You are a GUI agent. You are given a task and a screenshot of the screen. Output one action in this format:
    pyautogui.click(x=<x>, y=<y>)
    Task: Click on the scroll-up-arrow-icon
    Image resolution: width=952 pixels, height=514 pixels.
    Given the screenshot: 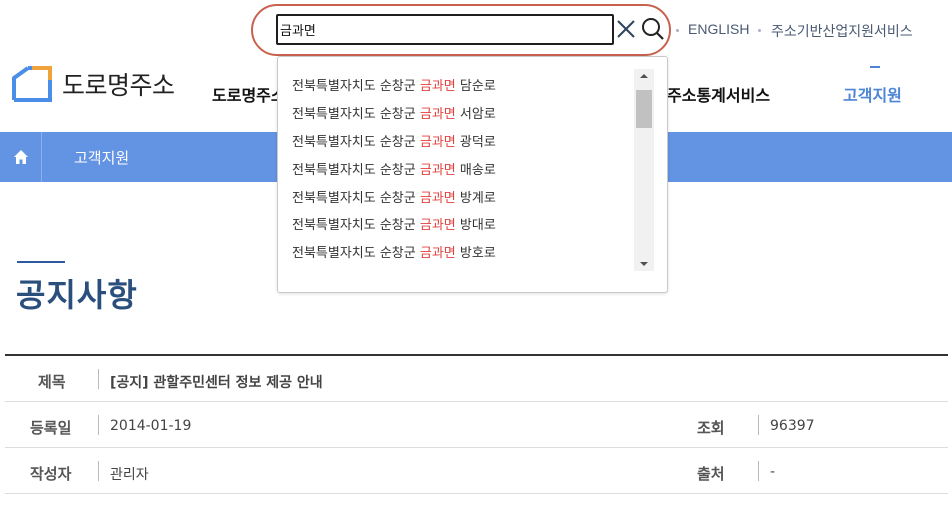 What is the action you would take?
    pyautogui.click(x=644, y=76)
    